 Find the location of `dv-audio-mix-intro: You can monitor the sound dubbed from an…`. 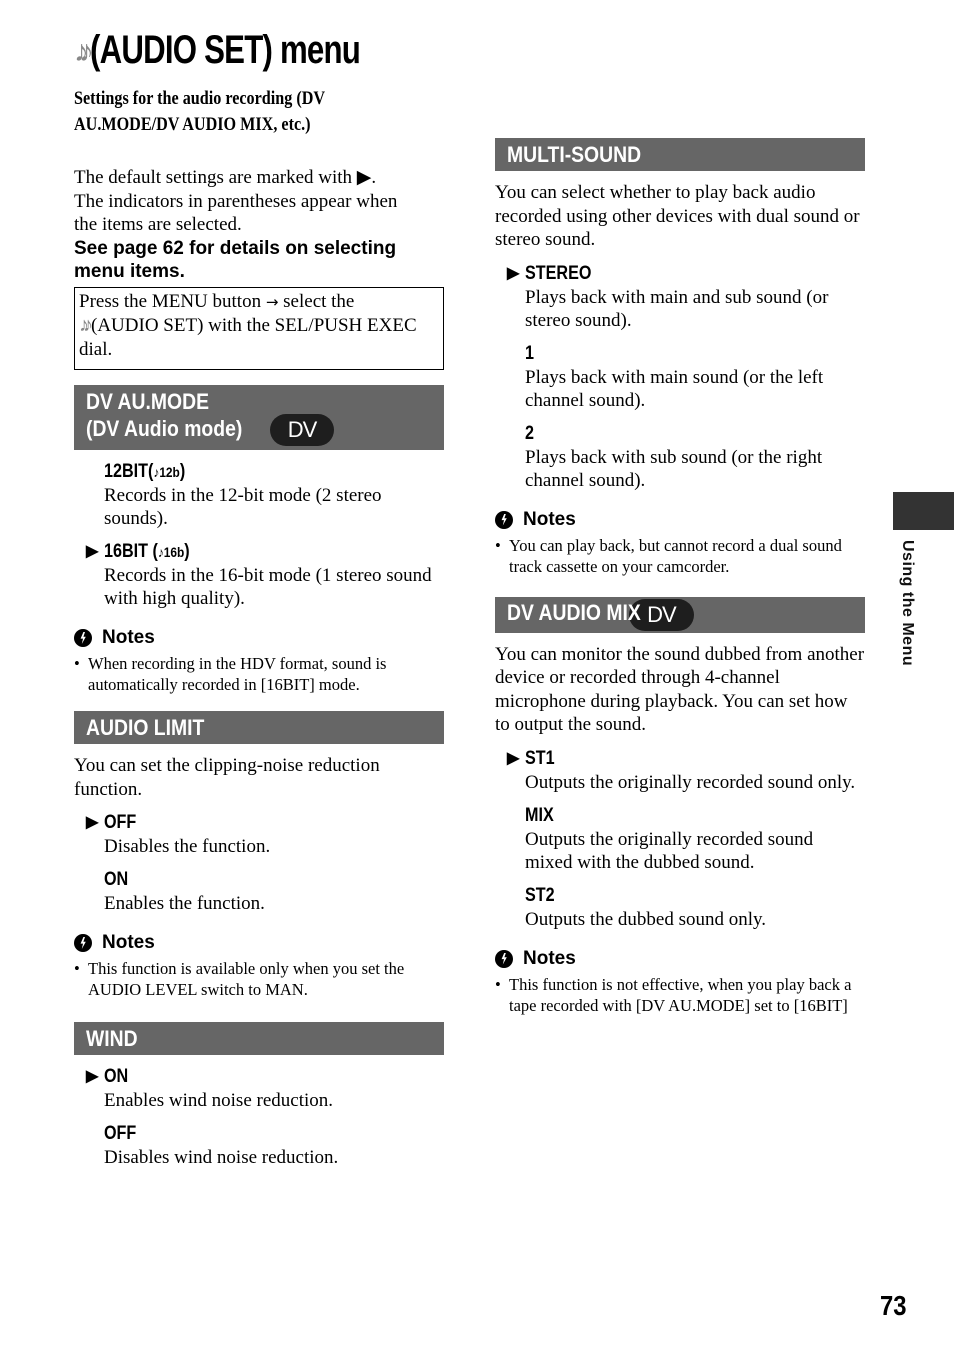

dv-audio-mix-intro: You can monitor the sound dubbed from an… is located at coordinates (680, 689).